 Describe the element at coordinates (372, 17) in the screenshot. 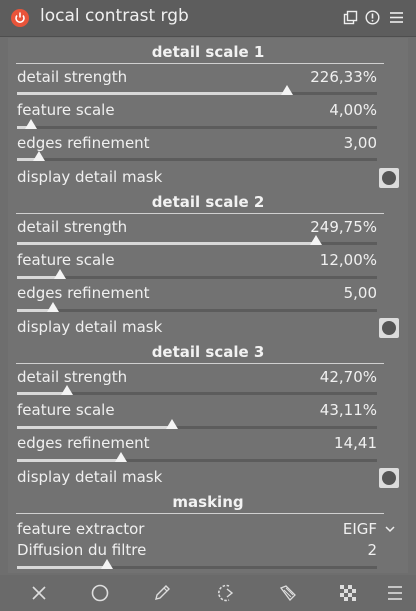

I see `reset-icon` at that location.